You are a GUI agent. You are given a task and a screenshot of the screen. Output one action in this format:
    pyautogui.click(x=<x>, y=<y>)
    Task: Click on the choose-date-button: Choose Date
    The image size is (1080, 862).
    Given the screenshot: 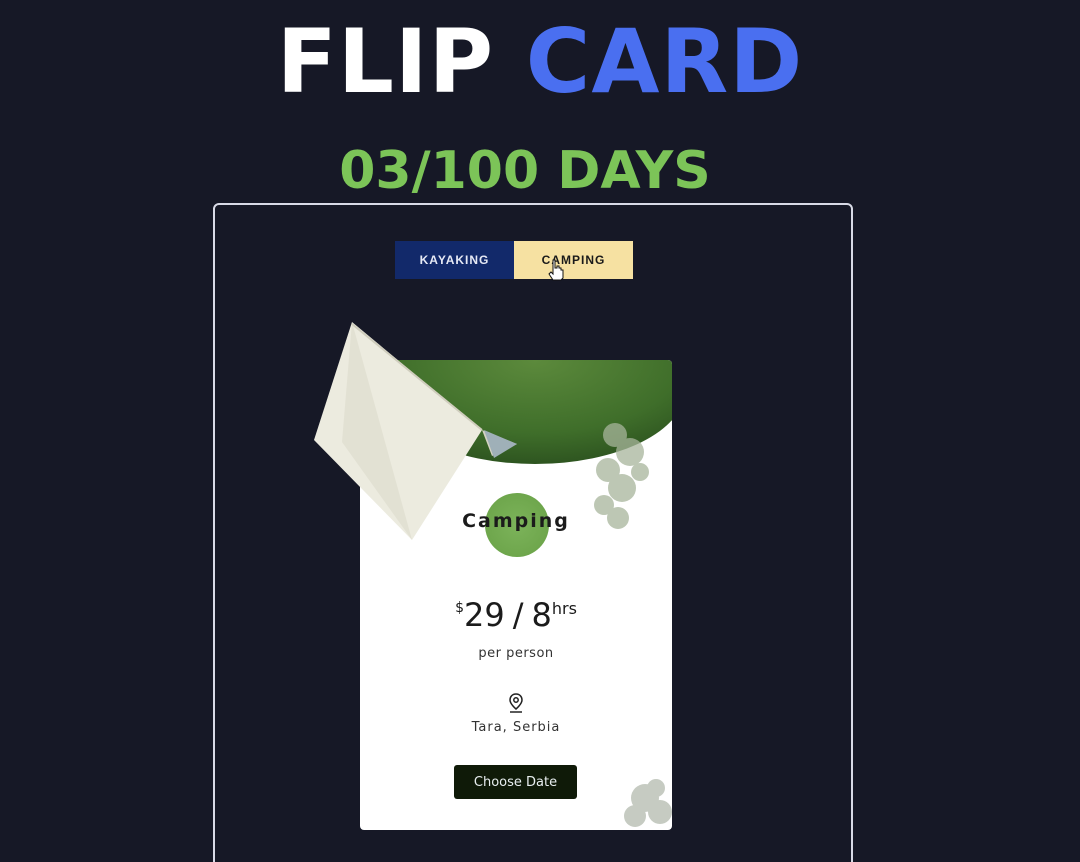 What is the action you would take?
    pyautogui.click(x=515, y=782)
    